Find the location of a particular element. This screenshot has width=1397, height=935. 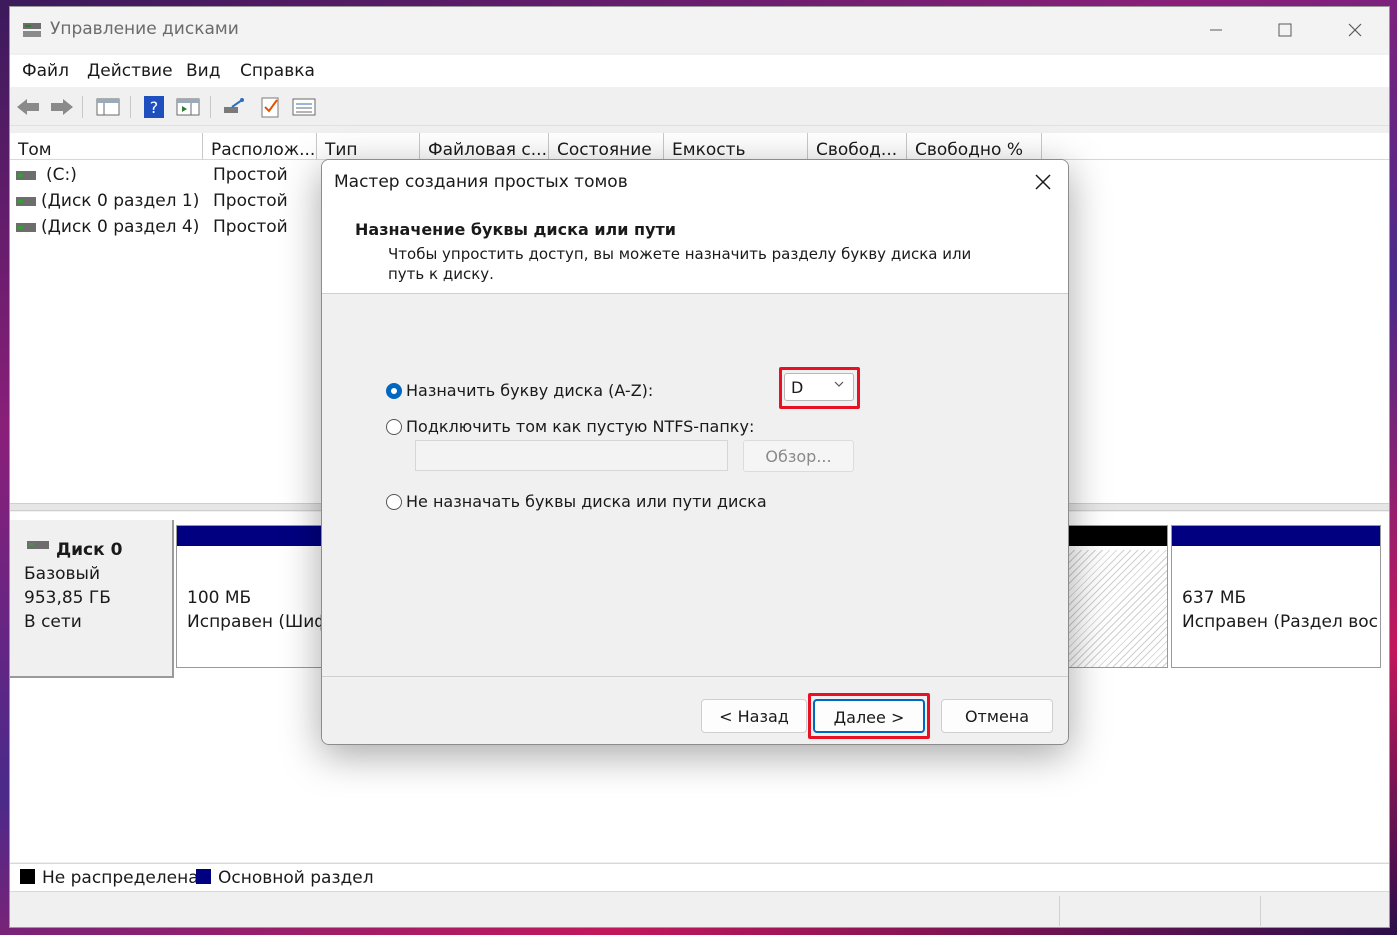

column-header-free-percent: Свободно % is located at coordinates (974, 146).